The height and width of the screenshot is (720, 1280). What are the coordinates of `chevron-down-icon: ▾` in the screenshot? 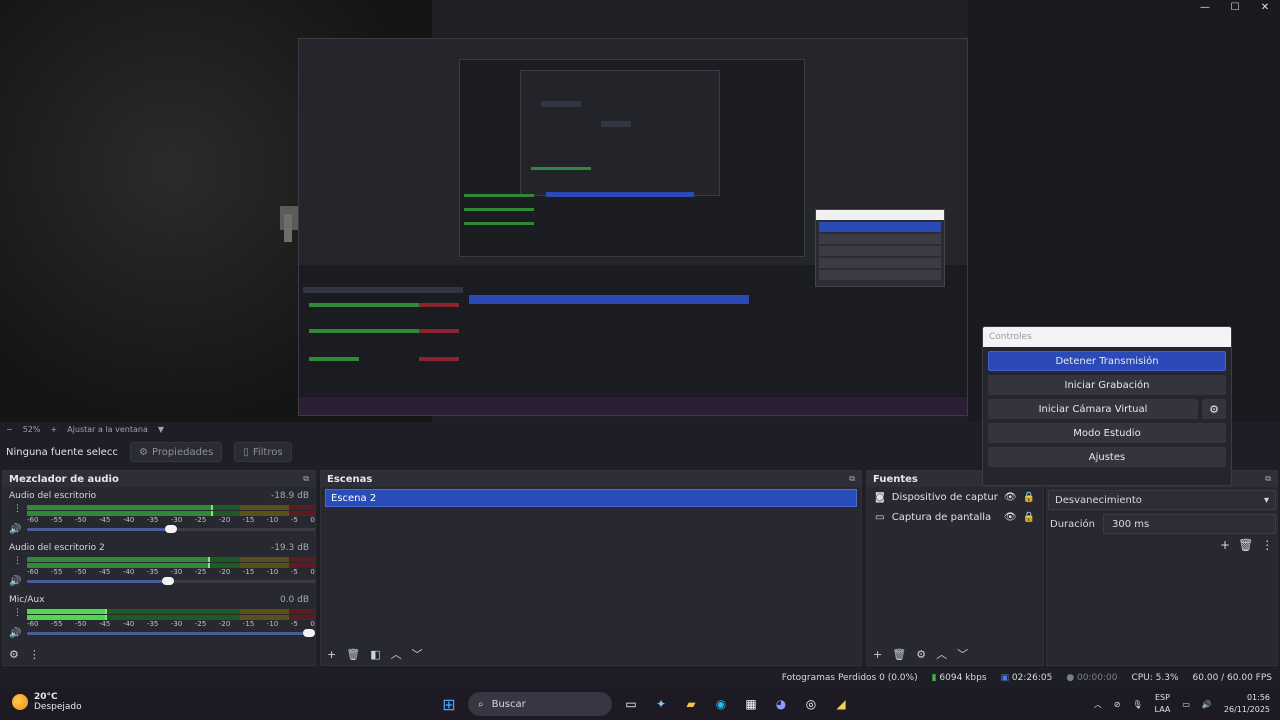 It's located at (1266, 500).